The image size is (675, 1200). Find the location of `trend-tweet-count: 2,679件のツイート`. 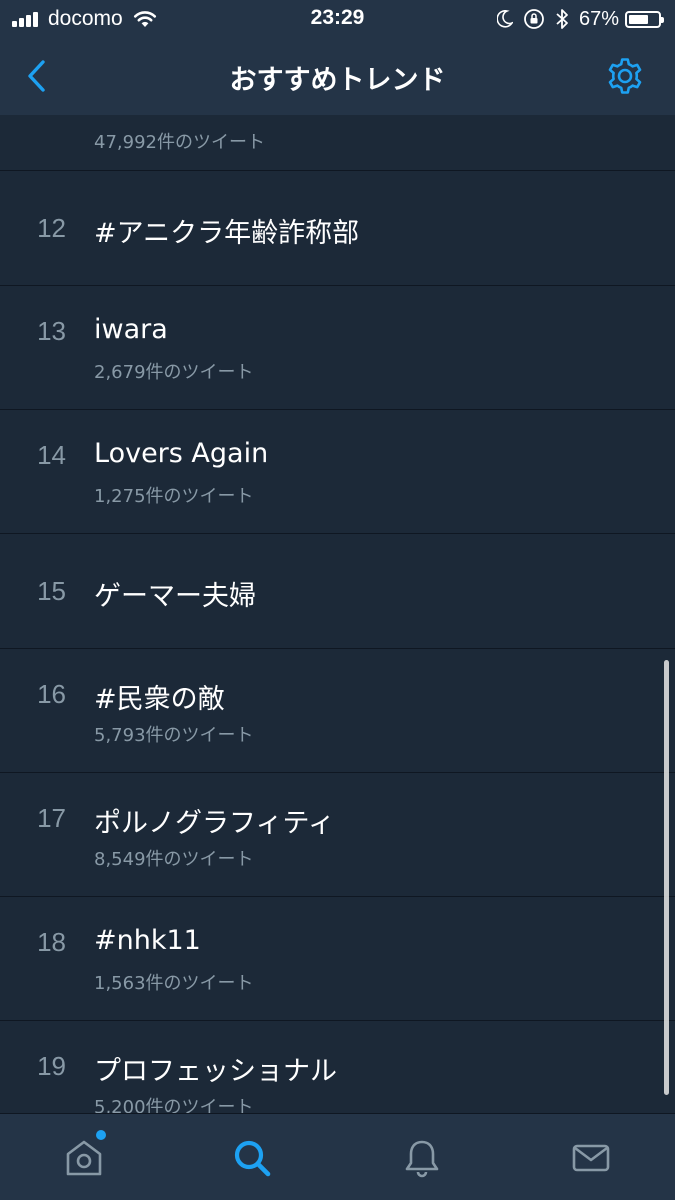

trend-tweet-count: 2,679件のツイート is located at coordinates (174, 372).